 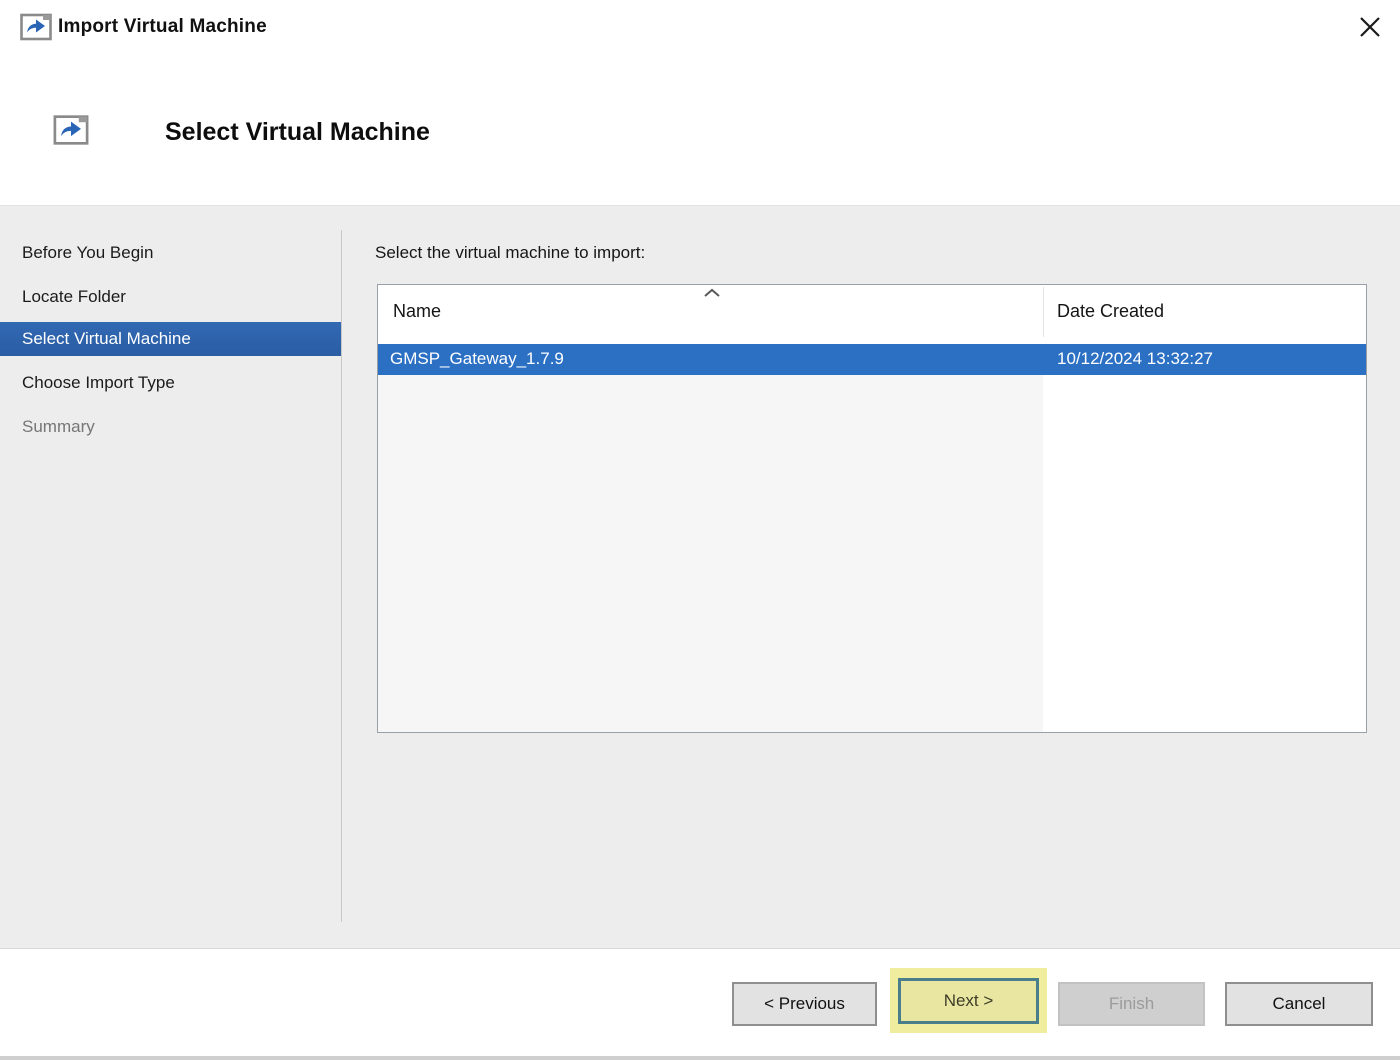 I want to click on window-bottom-edge, so click(x=700, y=1058).